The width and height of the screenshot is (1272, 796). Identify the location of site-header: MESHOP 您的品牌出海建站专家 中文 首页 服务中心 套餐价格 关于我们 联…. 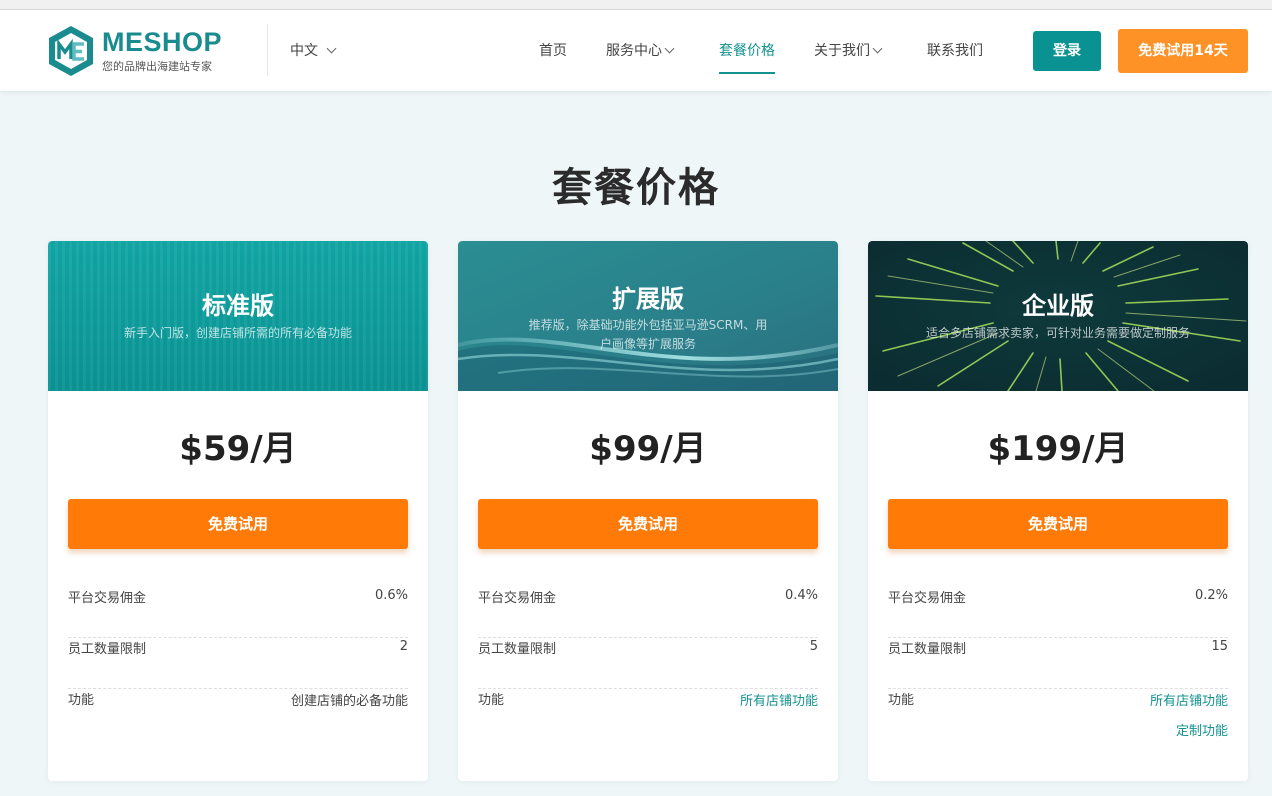
(636, 50).